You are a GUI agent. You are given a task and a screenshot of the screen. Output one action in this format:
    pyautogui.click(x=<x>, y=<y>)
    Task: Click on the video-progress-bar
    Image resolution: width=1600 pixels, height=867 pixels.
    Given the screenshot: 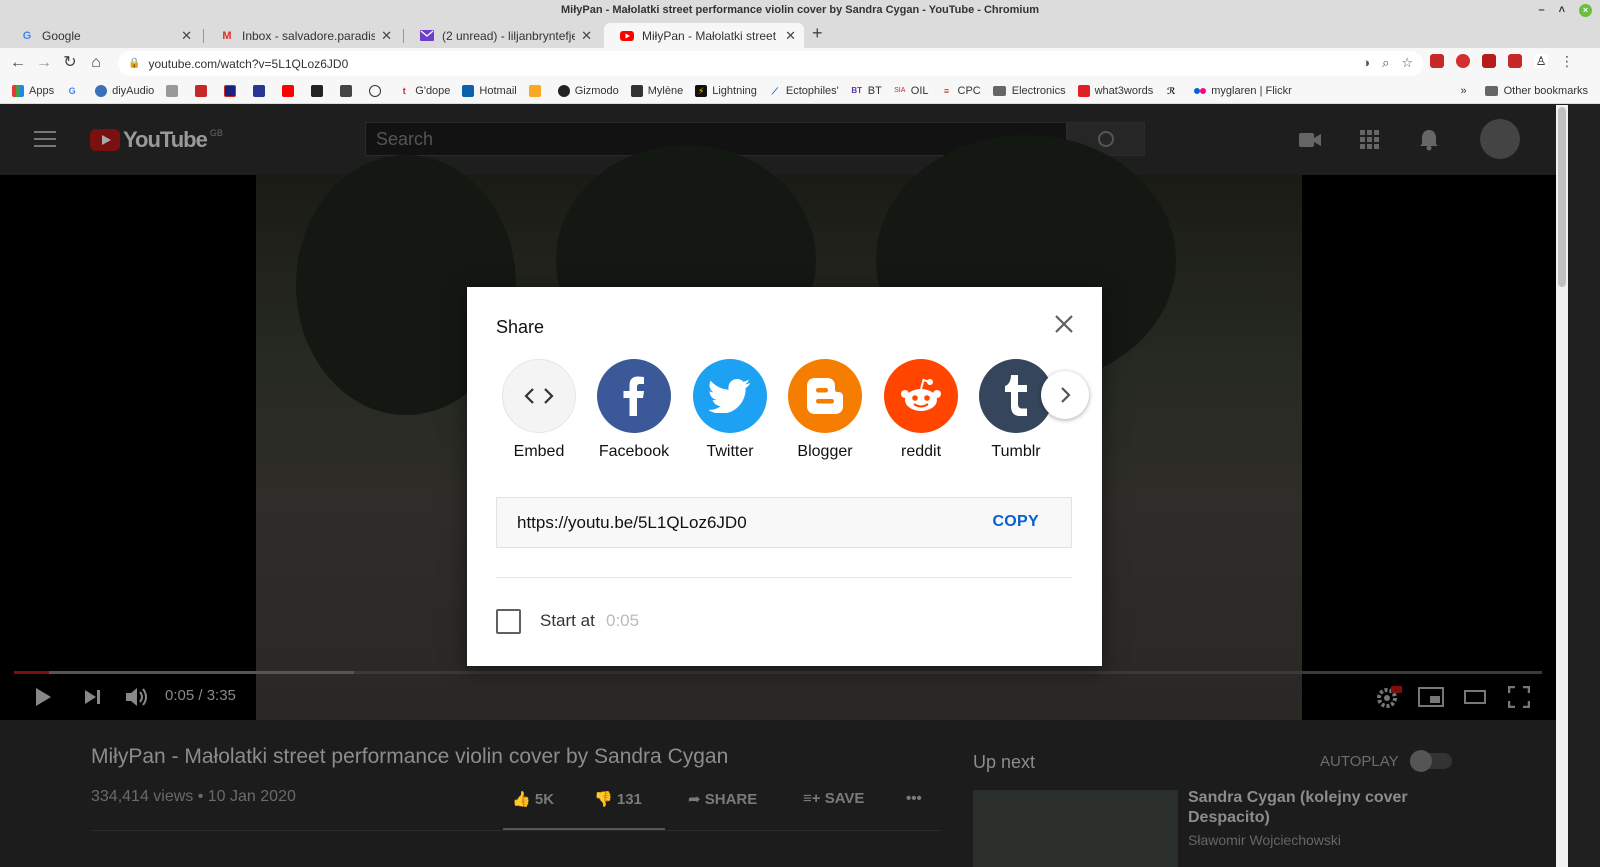 What is the action you would take?
    pyautogui.click(x=778, y=672)
    